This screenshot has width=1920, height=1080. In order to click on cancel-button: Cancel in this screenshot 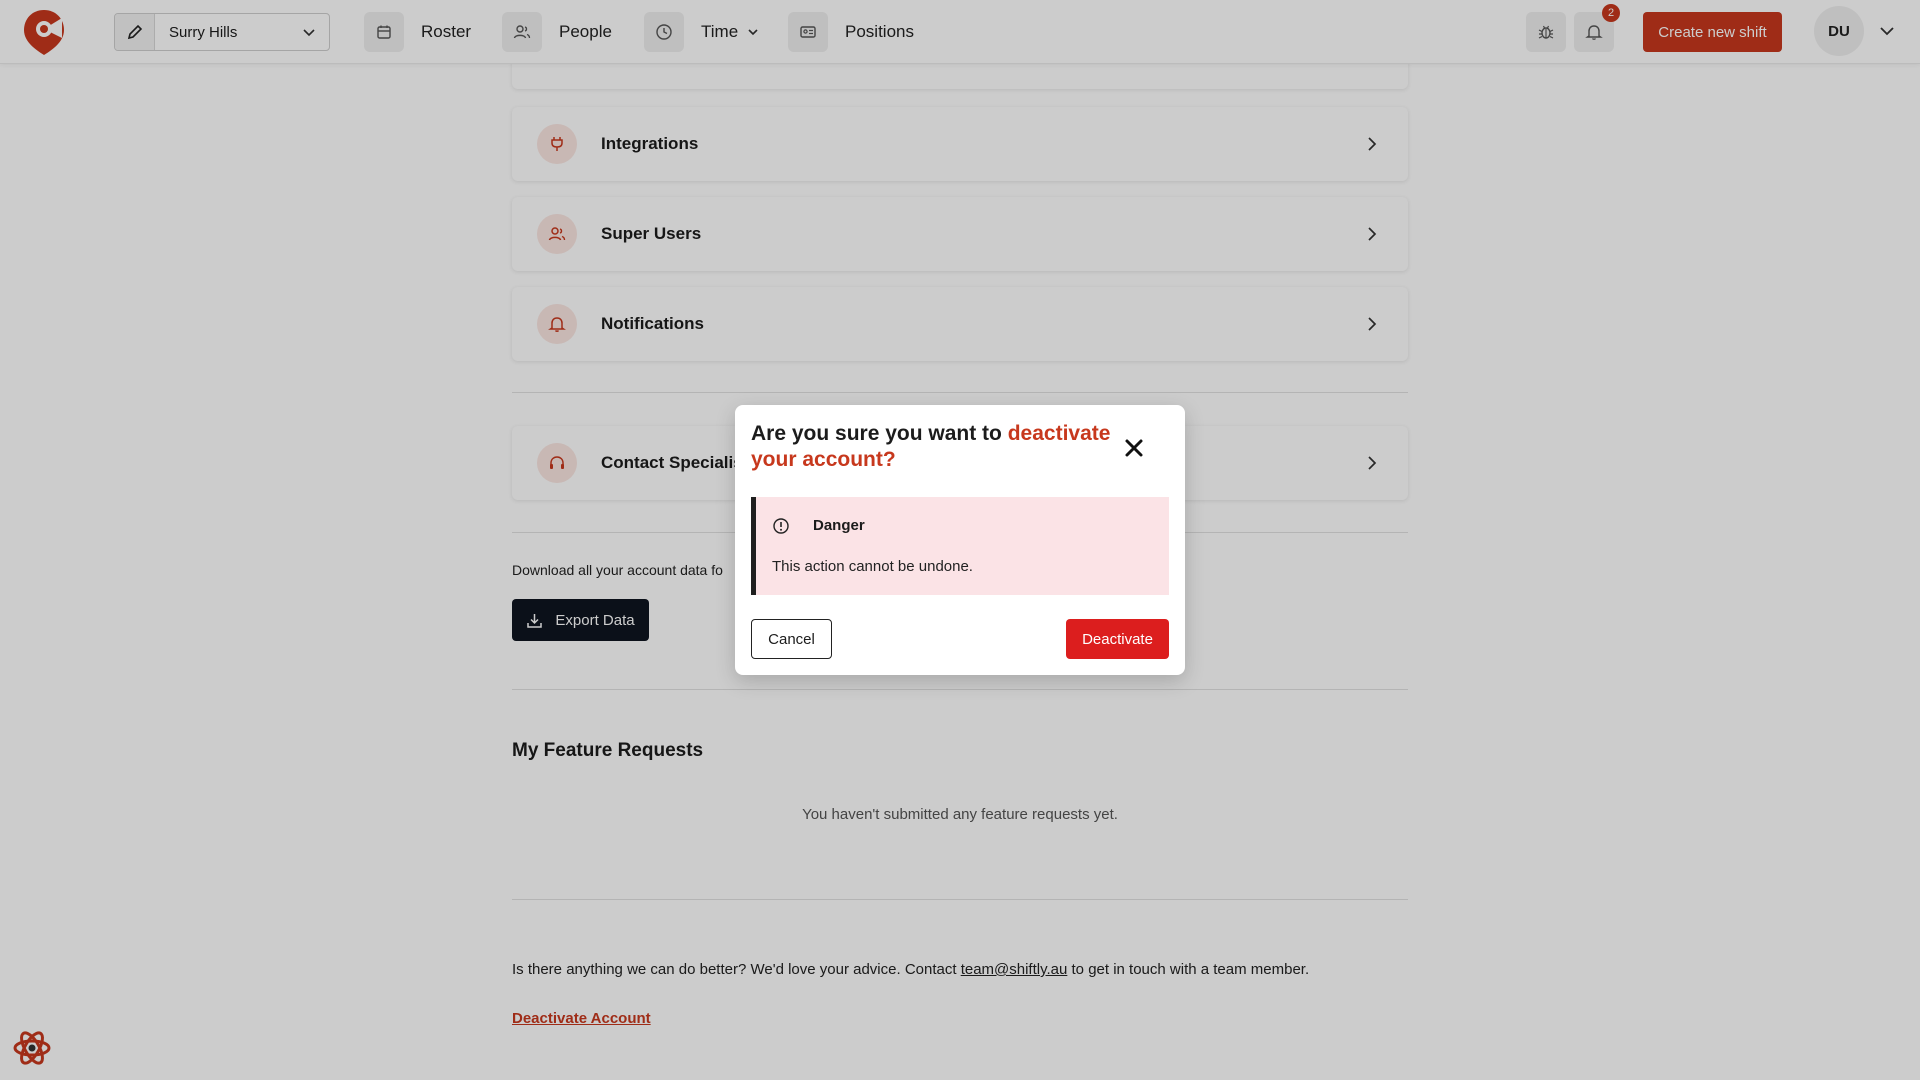, I will do `click(791, 639)`.